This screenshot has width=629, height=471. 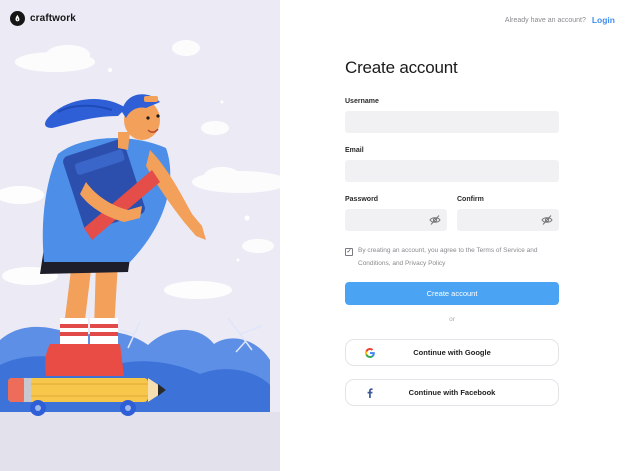 I want to click on craftwork-logo-icon, so click(x=17, y=18).